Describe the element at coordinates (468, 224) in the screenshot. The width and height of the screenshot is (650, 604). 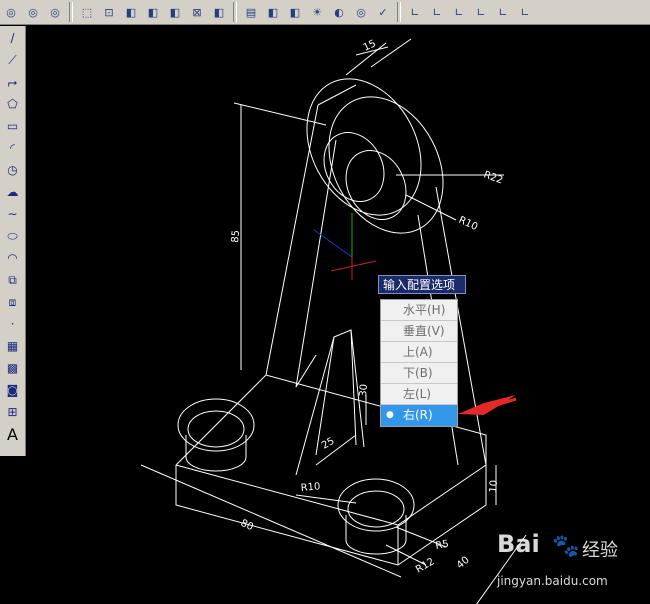
I see `dim-r10-top-text: R10` at that location.